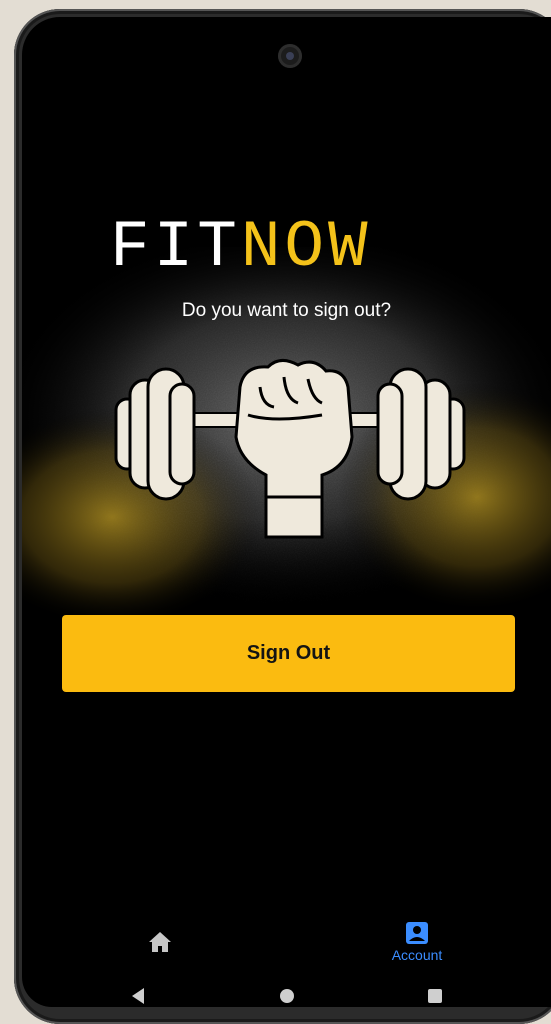 This screenshot has height=1024, width=551. I want to click on system-navigation-bar, so click(286, 996).